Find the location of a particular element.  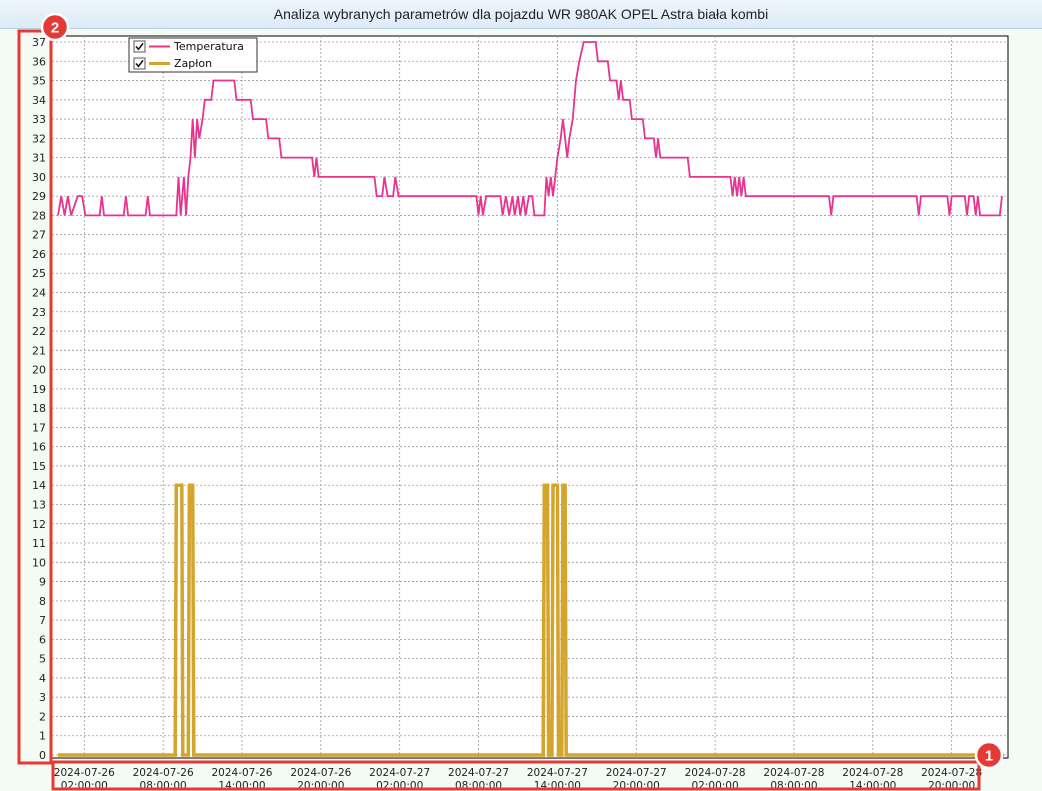

y-tick-label: 20 is located at coordinates (39, 370).